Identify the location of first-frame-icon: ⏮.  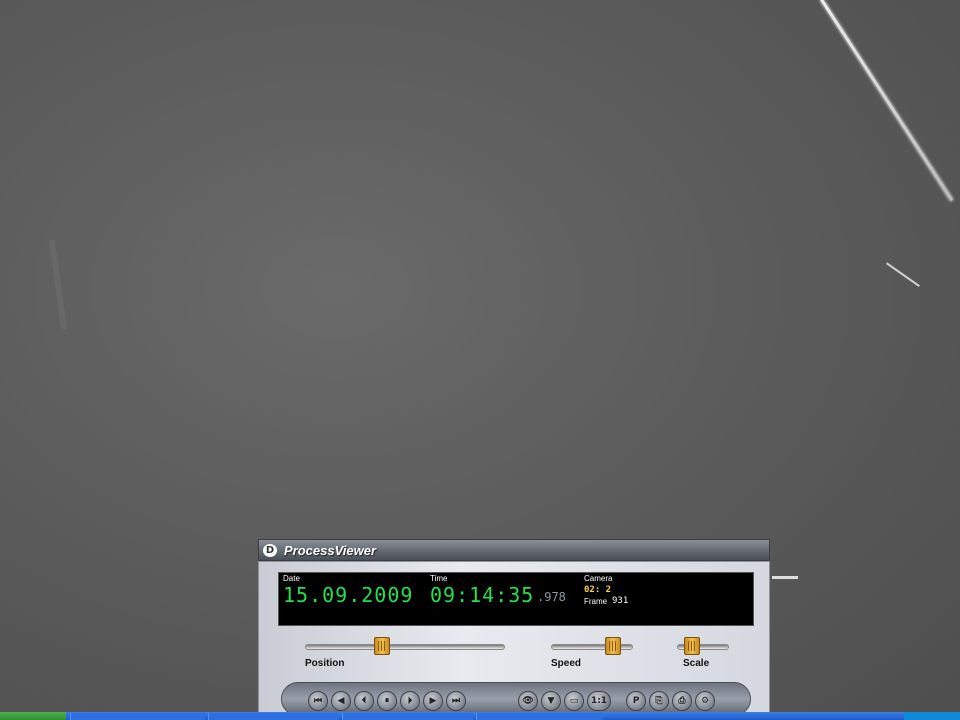
(318, 701).